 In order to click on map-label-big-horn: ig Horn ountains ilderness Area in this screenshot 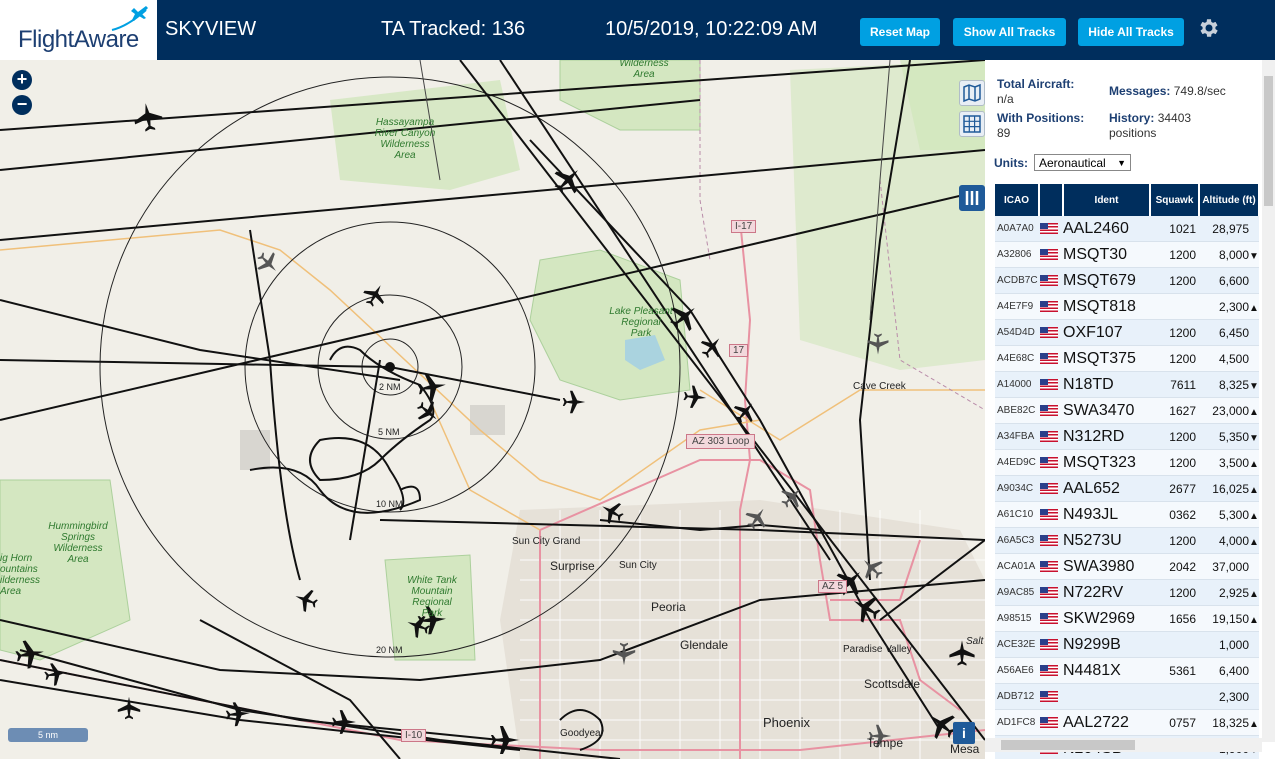, I will do `click(20, 575)`.